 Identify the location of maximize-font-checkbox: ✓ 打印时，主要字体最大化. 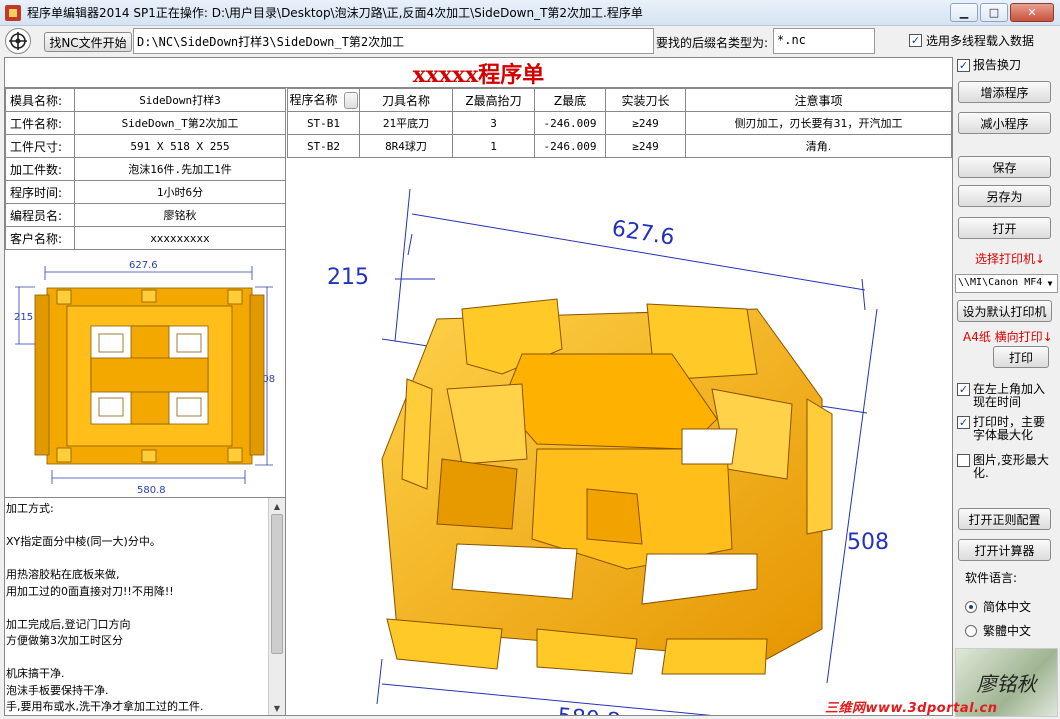
(1006, 429).